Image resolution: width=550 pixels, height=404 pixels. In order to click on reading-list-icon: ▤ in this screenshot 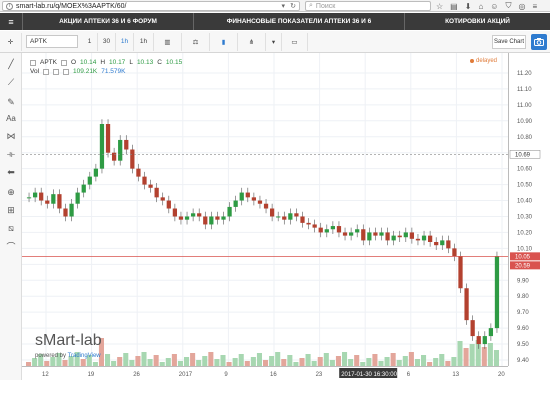, I will do `click(454, 6)`.